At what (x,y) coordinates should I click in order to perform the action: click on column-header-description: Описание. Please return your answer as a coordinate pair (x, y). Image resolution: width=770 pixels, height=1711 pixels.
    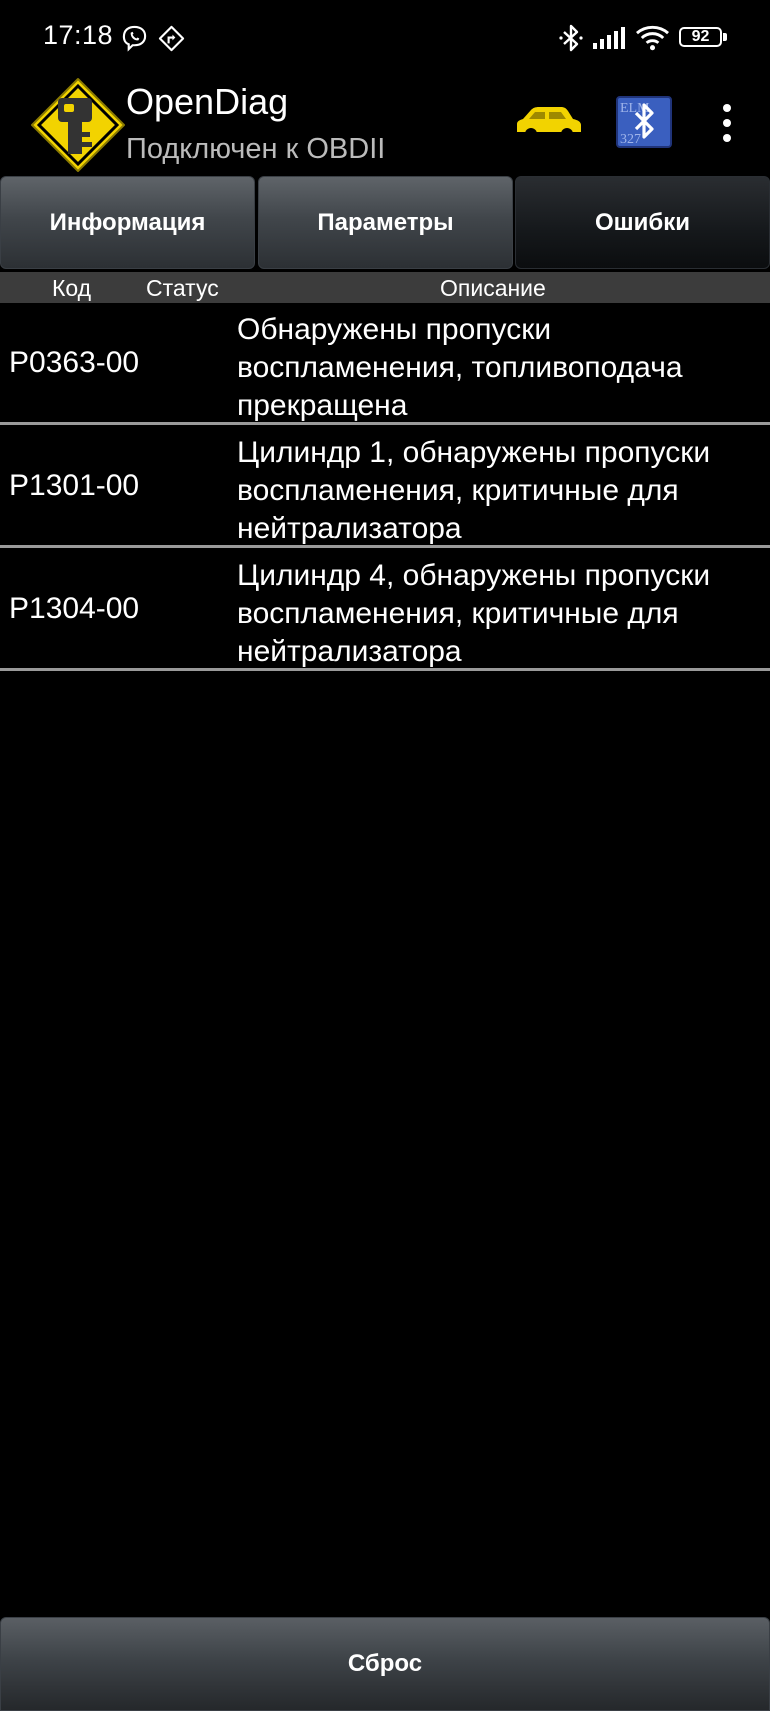
    Looking at the image, I should click on (493, 288).